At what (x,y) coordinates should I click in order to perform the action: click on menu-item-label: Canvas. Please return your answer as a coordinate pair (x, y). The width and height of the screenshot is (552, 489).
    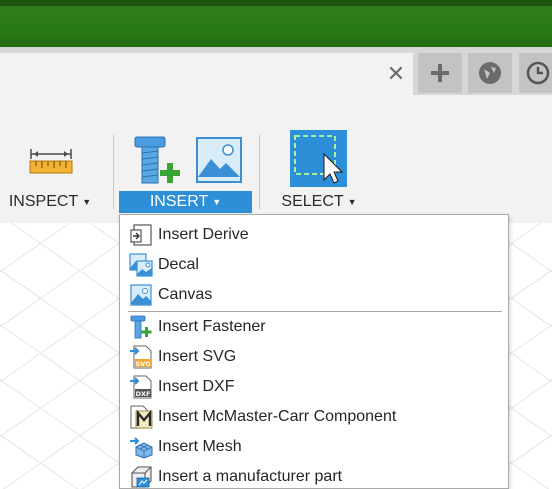
    Looking at the image, I should click on (185, 294).